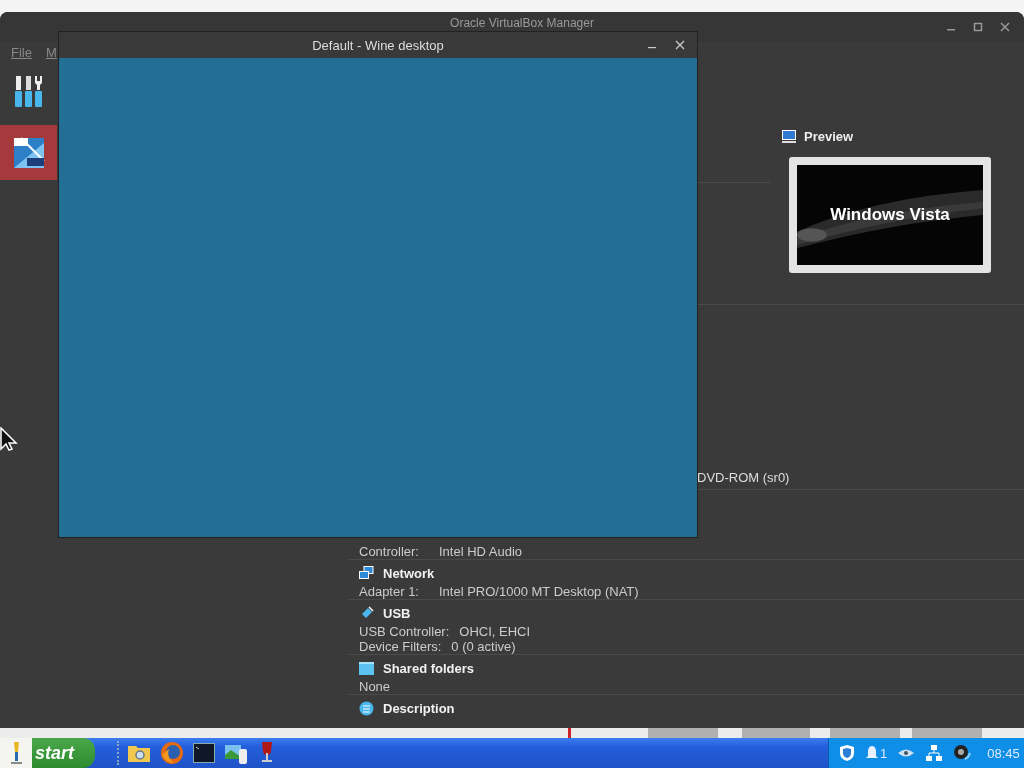  I want to click on detail-value: None, so click(375, 686).